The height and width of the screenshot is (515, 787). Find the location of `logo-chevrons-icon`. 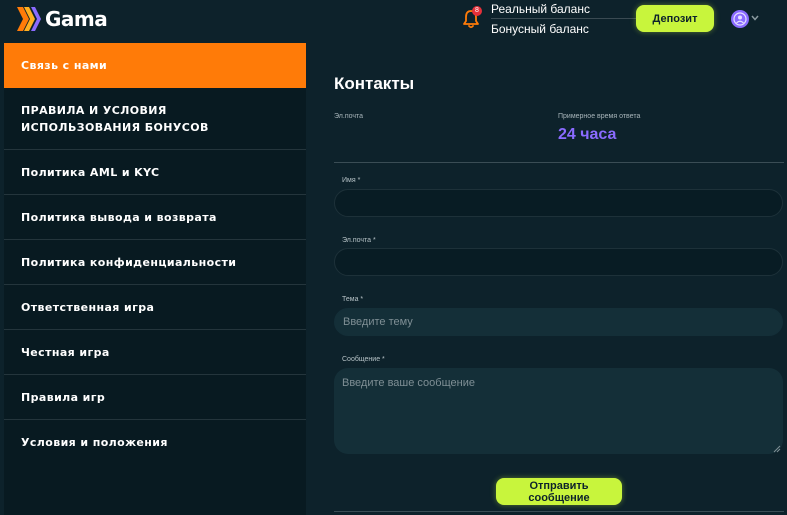

logo-chevrons-icon is located at coordinates (29, 19).